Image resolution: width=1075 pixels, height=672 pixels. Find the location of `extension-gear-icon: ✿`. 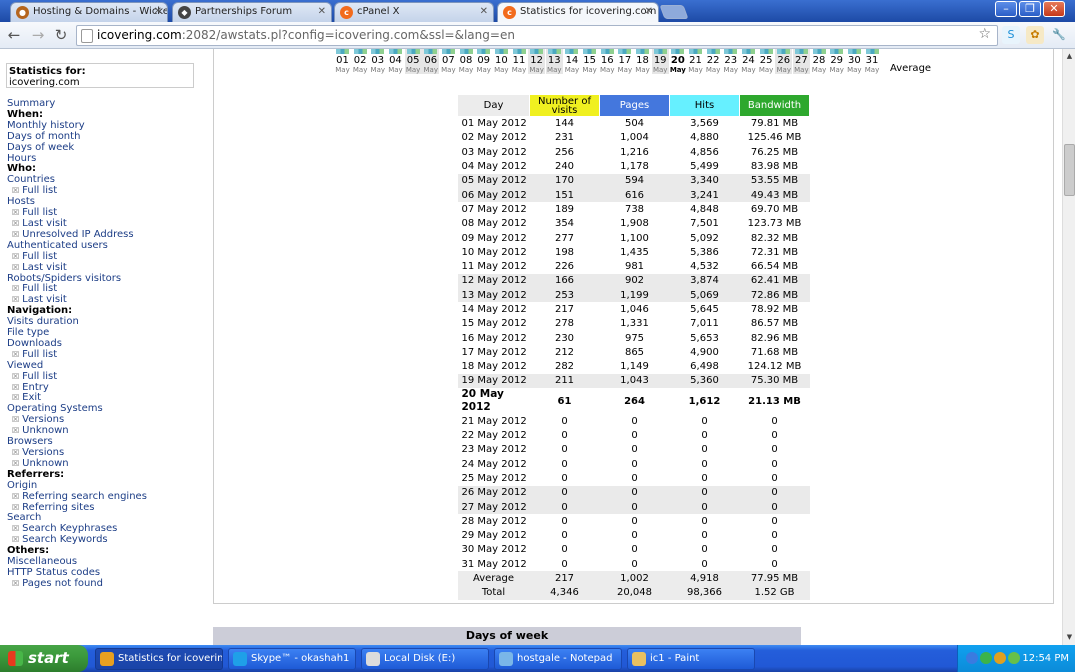

extension-gear-icon: ✿ is located at coordinates (1035, 35).